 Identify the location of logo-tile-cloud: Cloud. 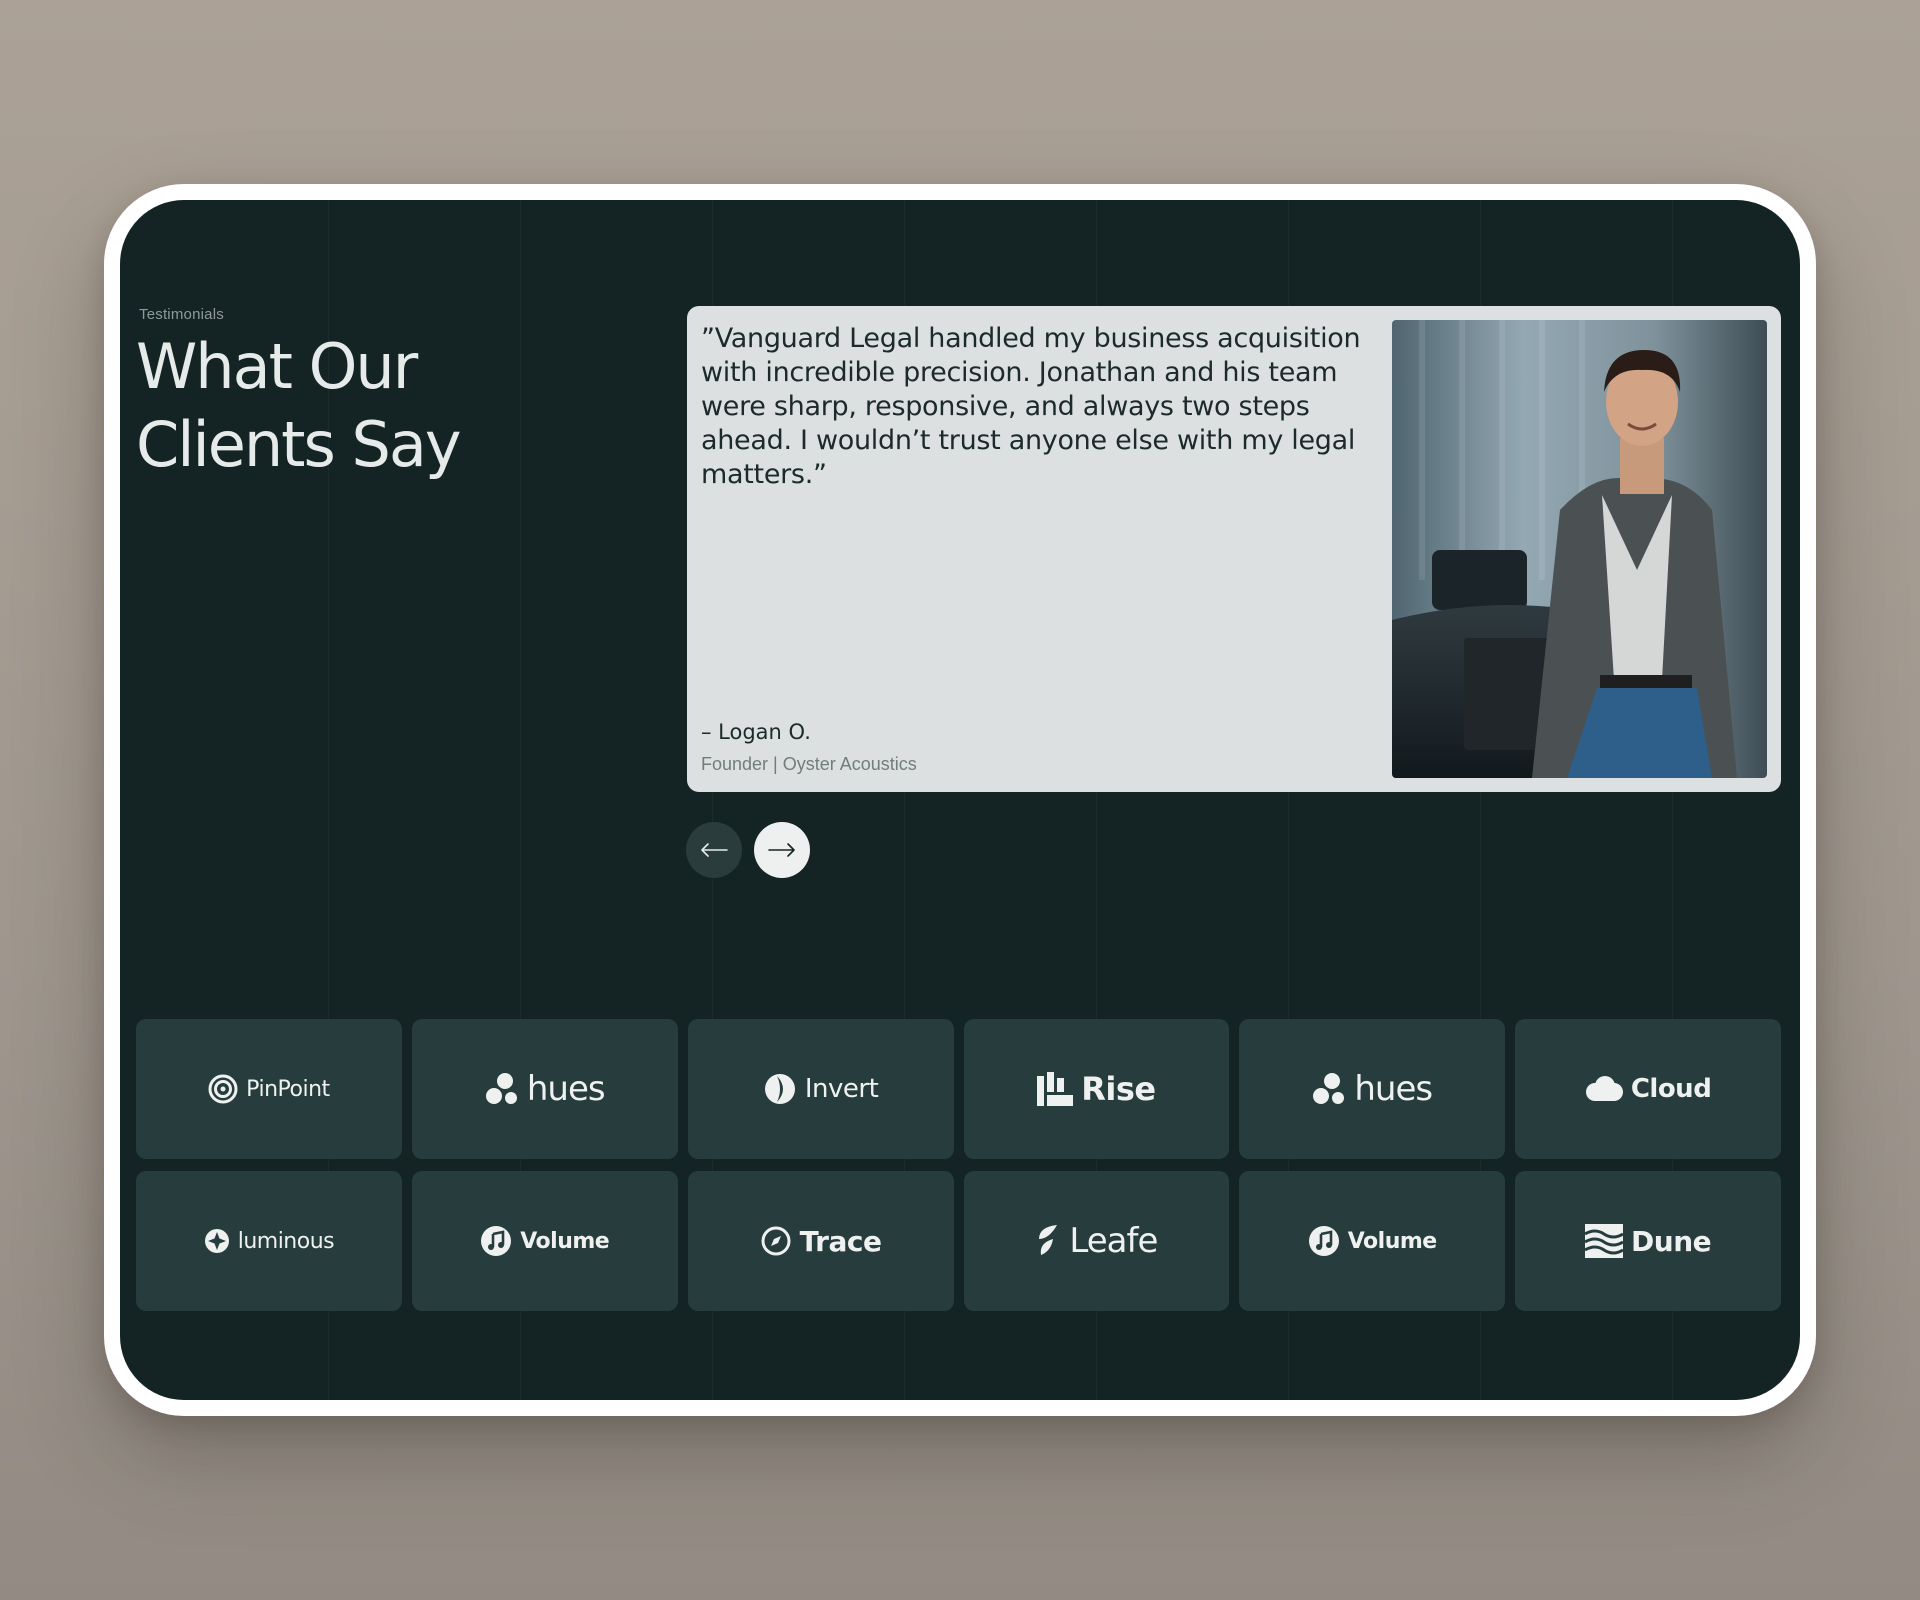
(1648, 1089).